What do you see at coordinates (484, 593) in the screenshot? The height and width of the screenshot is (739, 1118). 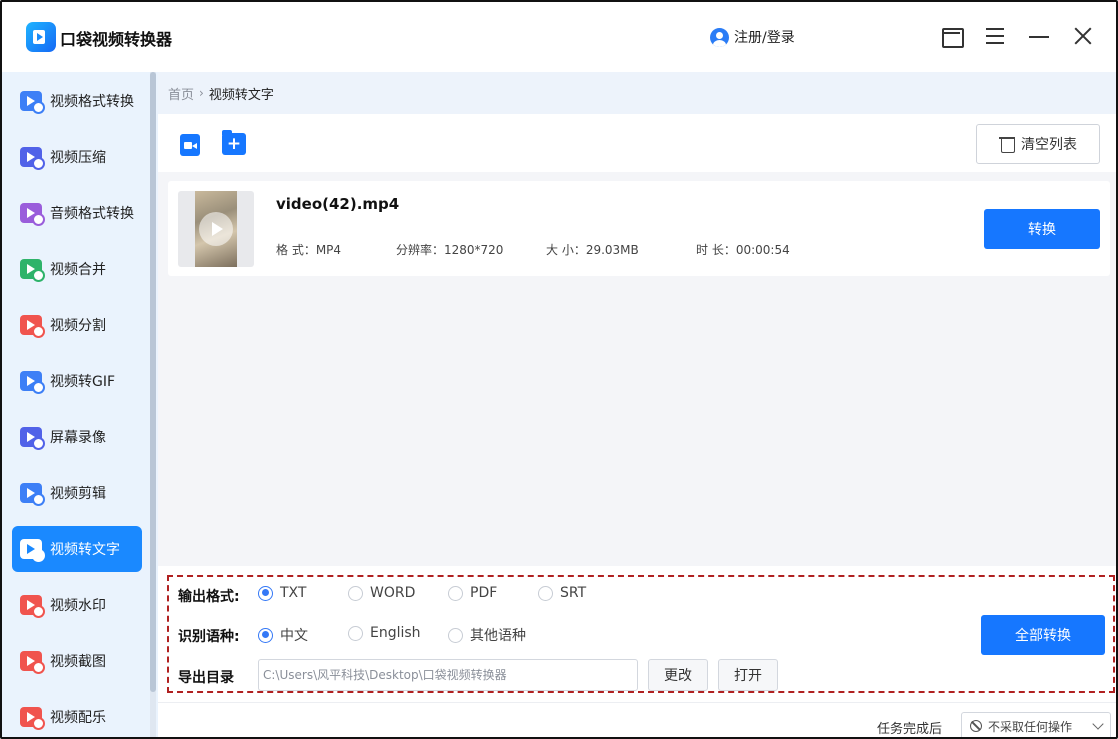 I see `radio-label: PDF` at bounding box center [484, 593].